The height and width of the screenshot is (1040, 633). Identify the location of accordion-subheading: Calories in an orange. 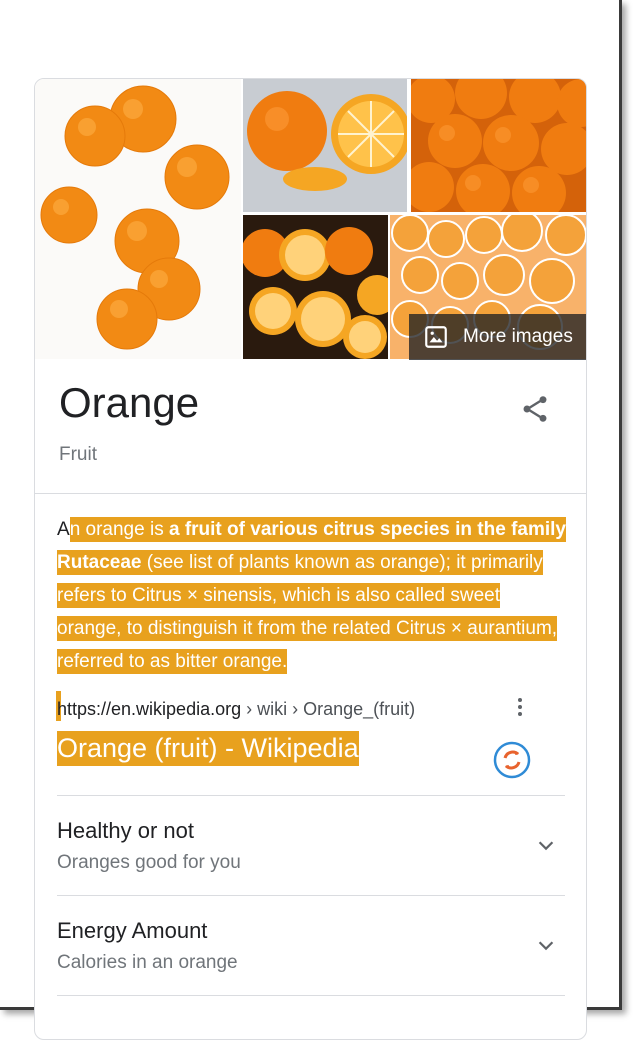
(147, 962).